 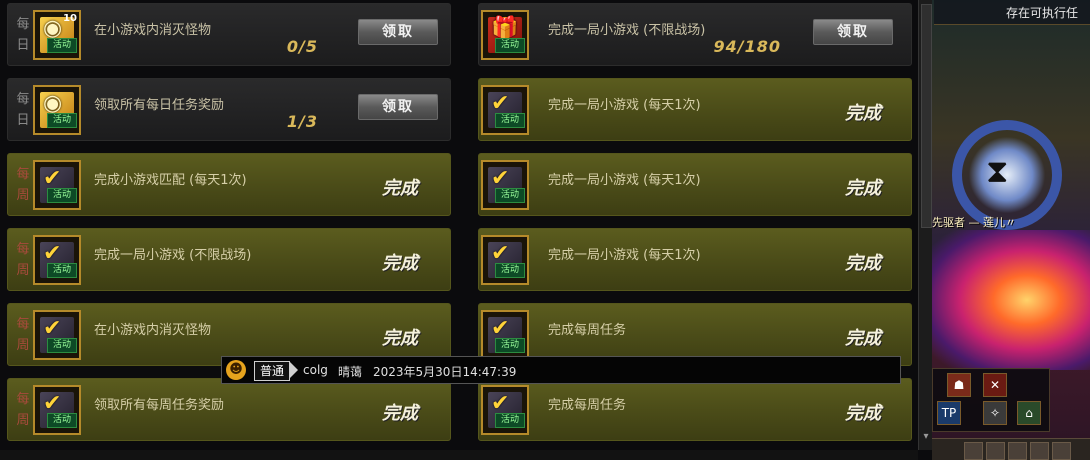 I want to click on quest-notice-text: 存在可执行任, so click(x=1042, y=13).